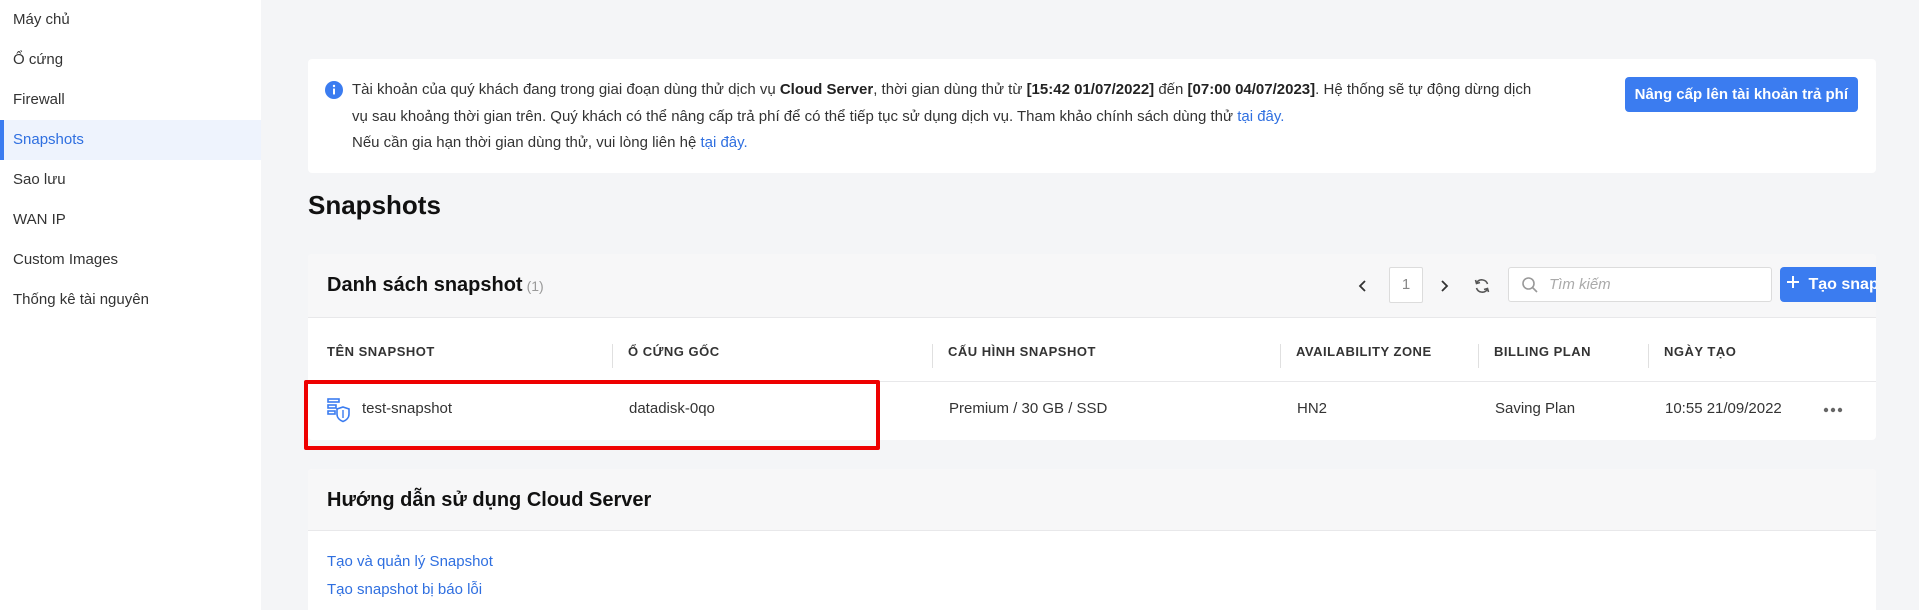 The image size is (1919, 610). What do you see at coordinates (1723, 408) in the screenshot?
I see `created-date: 10:55 21/09/2022` at bounding box center [1723, 408].